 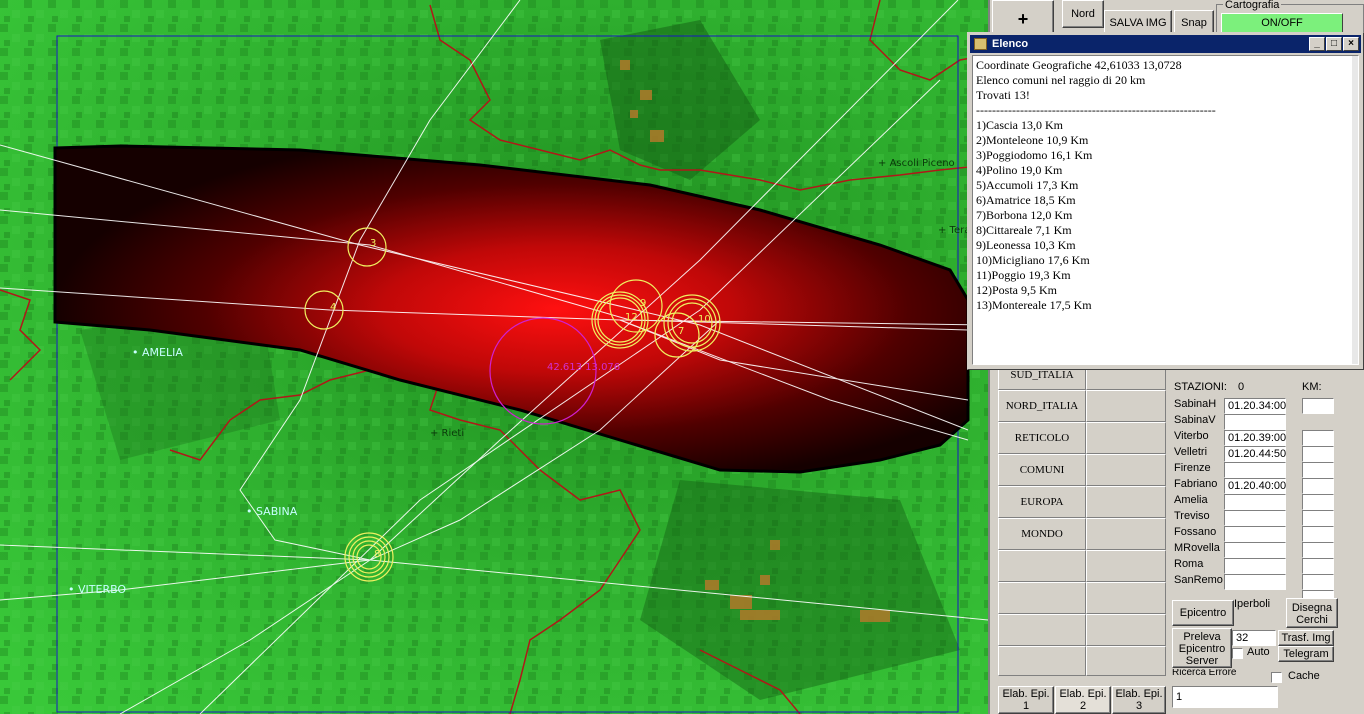 I want to click on window-app-icon, so click(x=980, y=44).